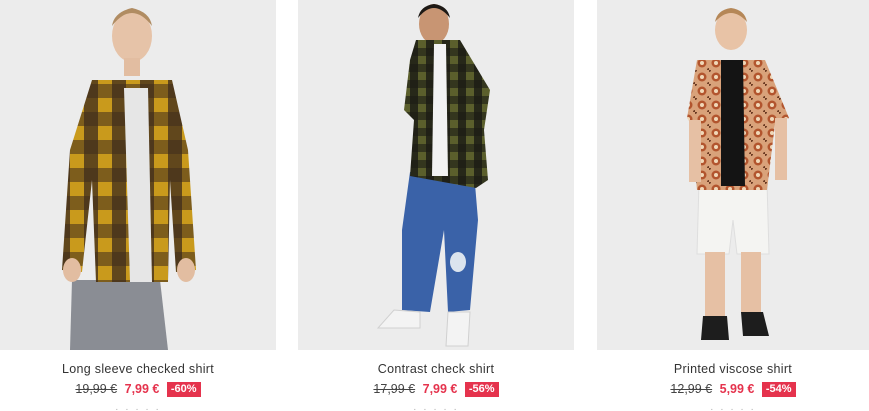  Describe the element at coordinates (733, 369) in the screenshot. I see `product-title: Printed viscose shirt` at that location.